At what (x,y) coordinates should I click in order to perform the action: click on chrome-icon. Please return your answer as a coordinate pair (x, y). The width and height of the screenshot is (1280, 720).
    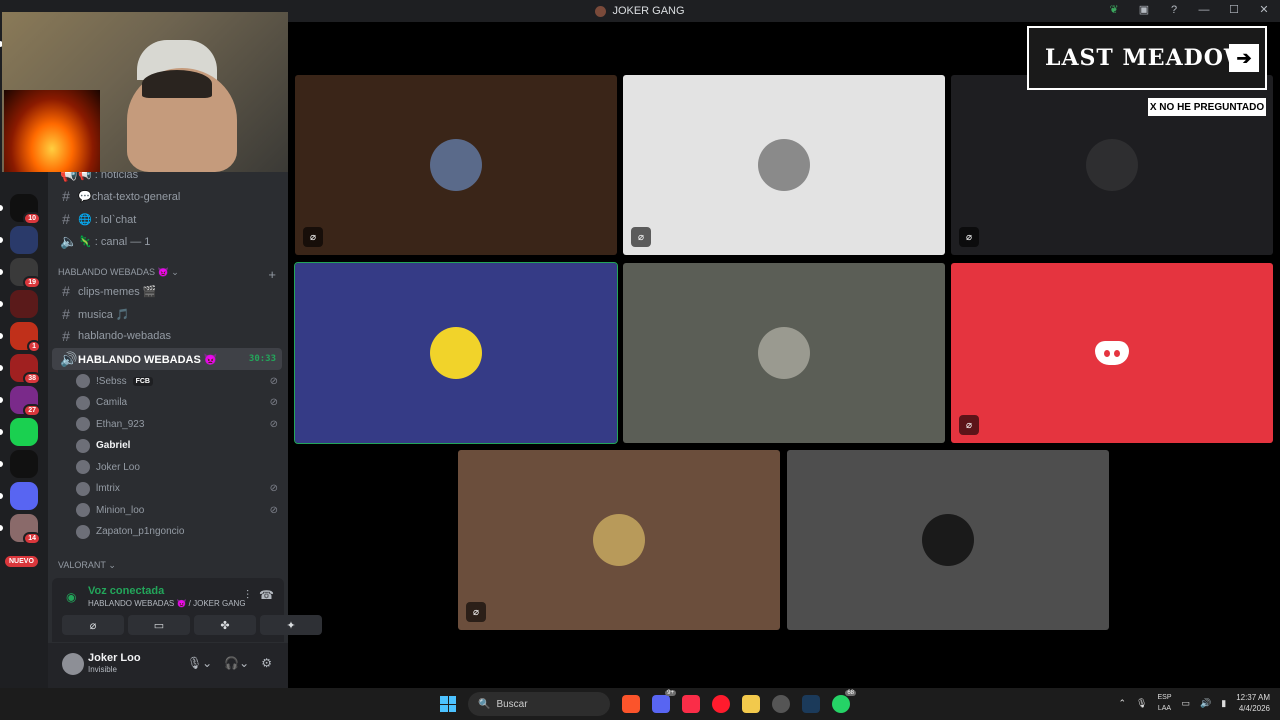
    Looking at the image, I should click on (781, 704).